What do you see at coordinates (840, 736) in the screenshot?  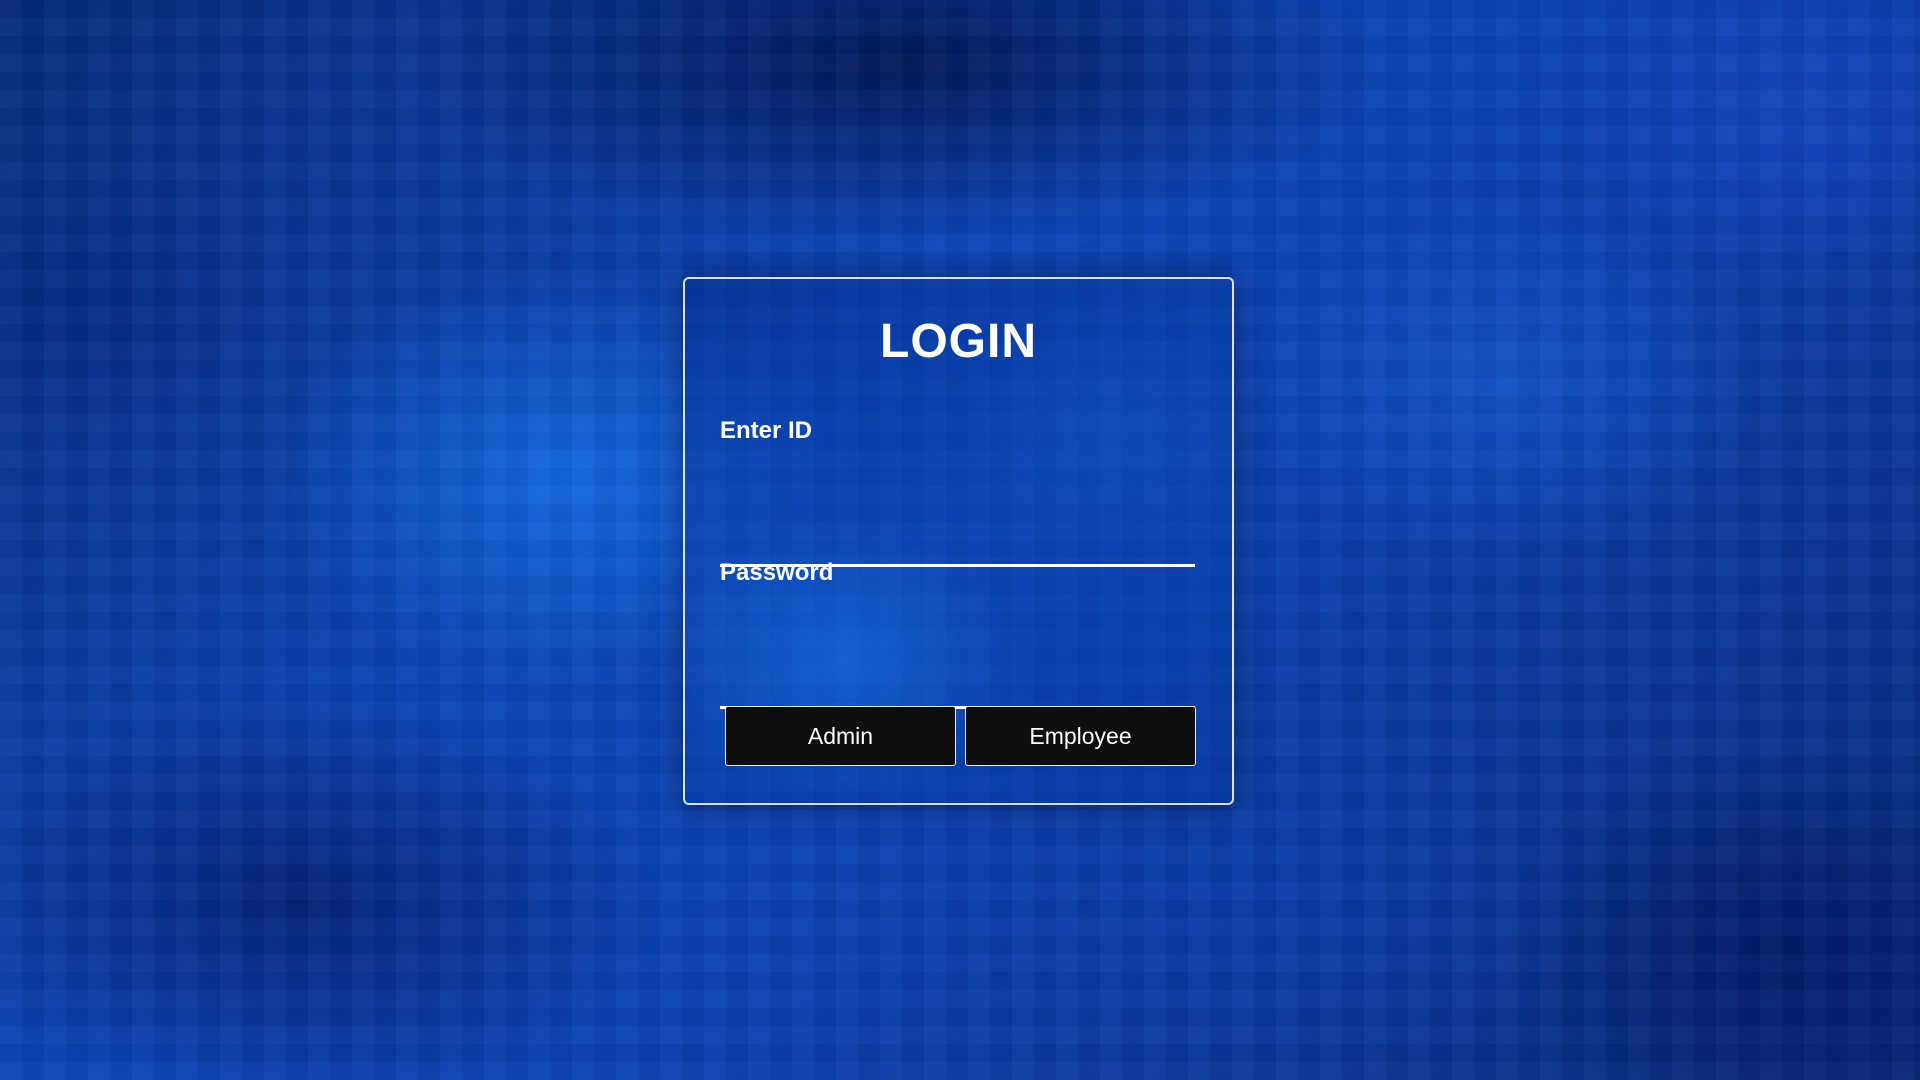 I see `admin-button: Admin` at bounding box center [840, 736].